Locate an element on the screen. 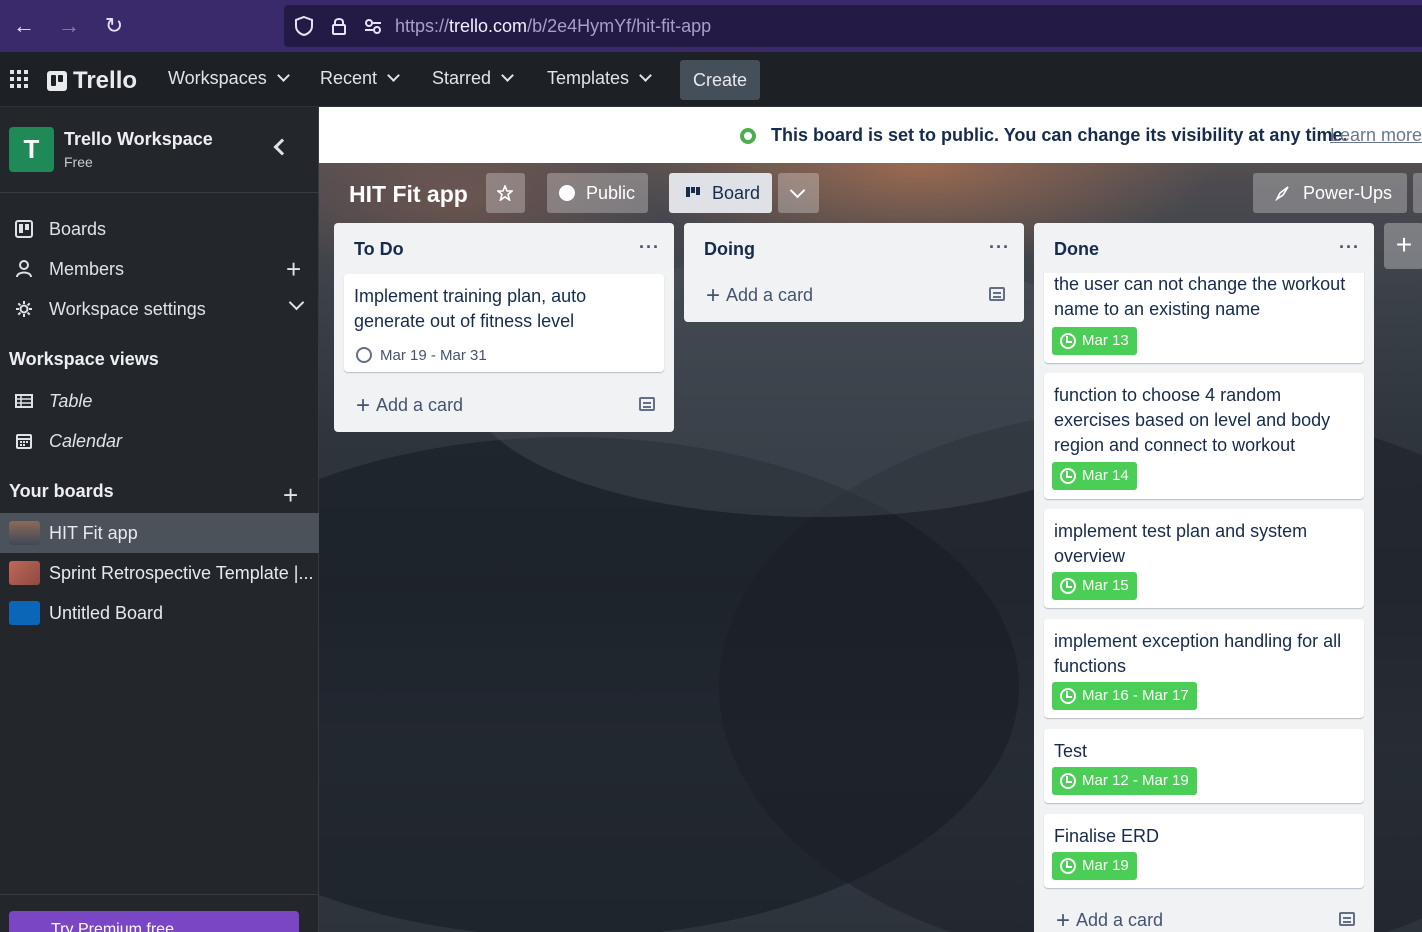 This screenshot has width=1422, height=932. list-title: Doing is located at coordinates (729, 249).